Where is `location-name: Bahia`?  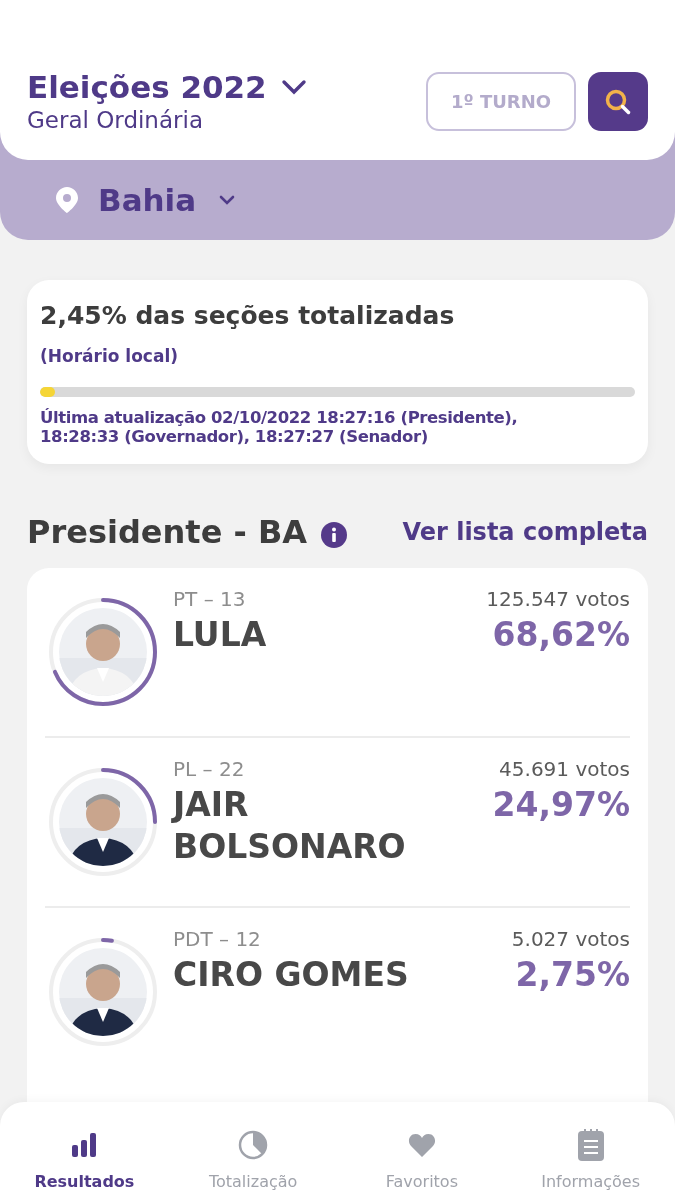 location-name: Bahia is located at coordinates (147, 200).